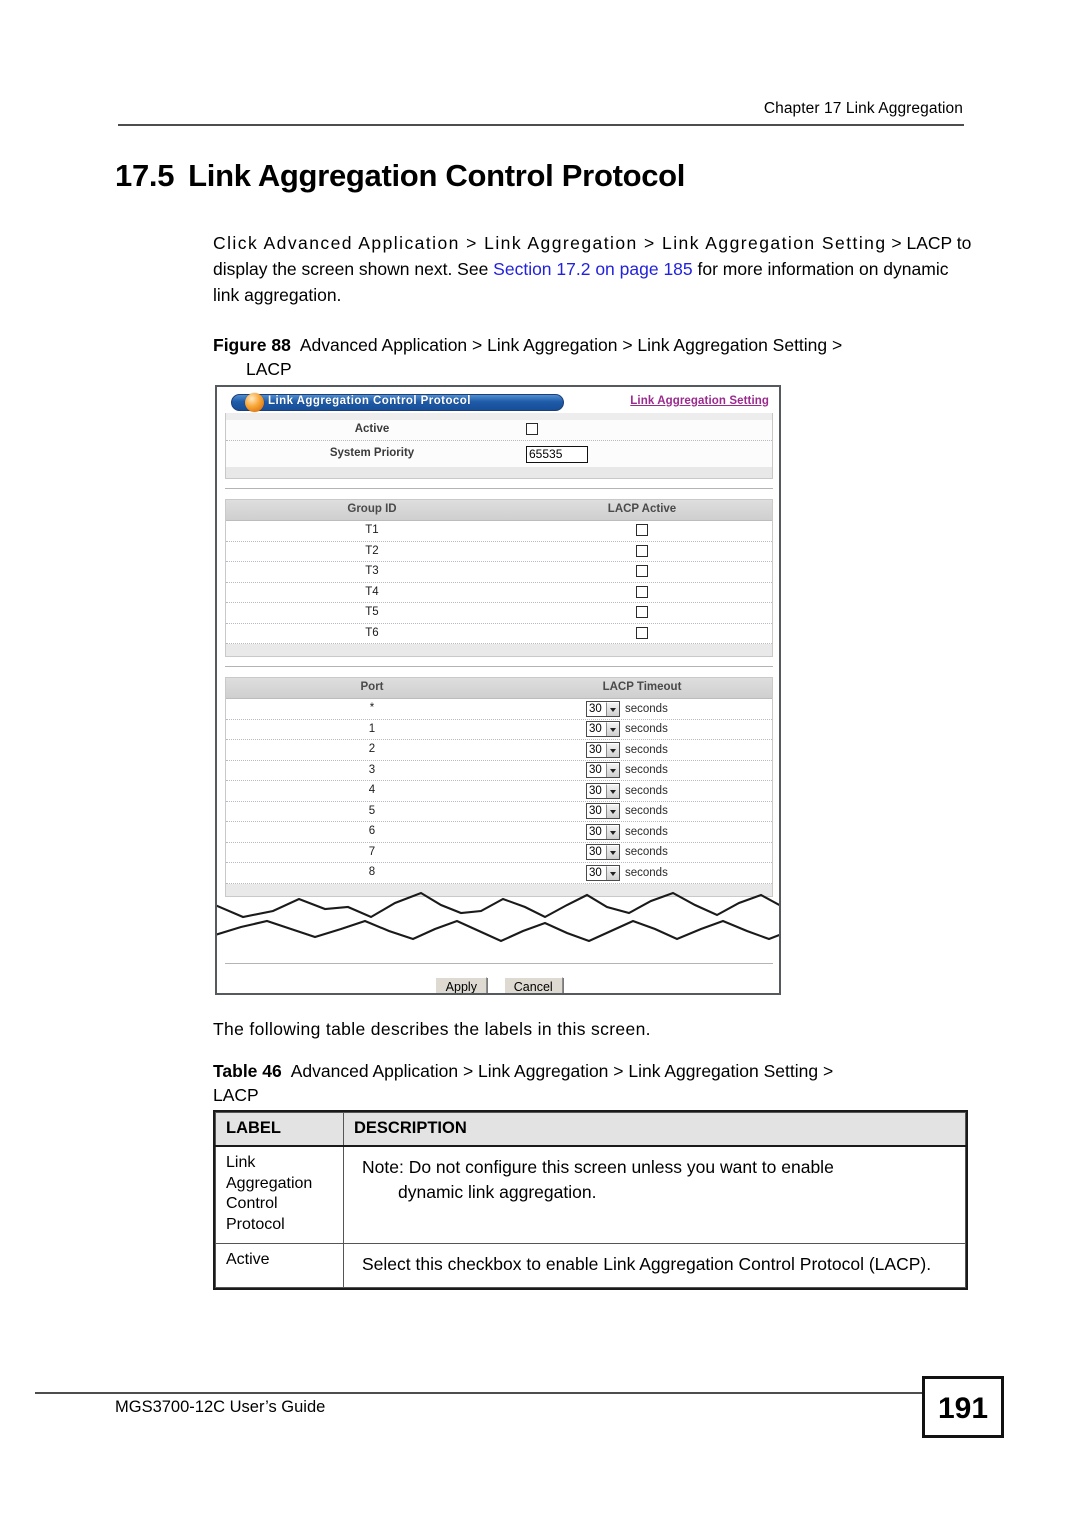 The width and height of the screenshot is (1080, 1527). Describe the element at coordinates (533, 985) in the screenshot. I see `cancel-button: Cancel` at that location.